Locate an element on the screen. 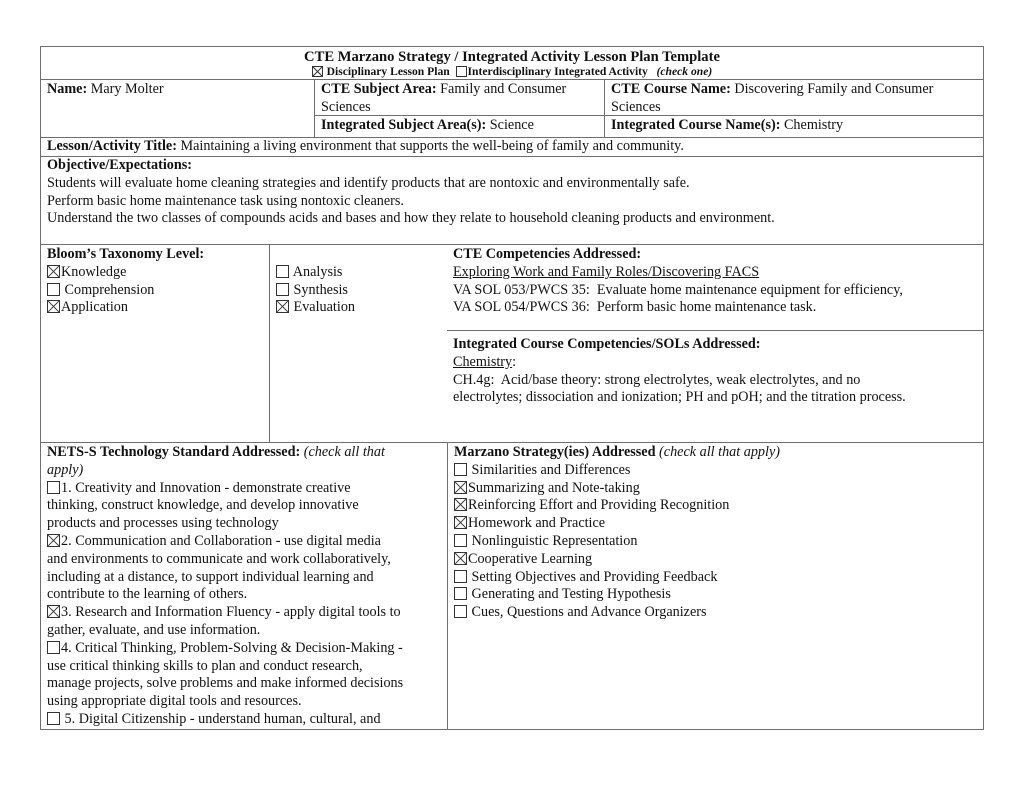 This screenshot has height=791, width=1024. blooms-label: Bloom’s Taxonomy Level: is located at coordinates (126, 254).